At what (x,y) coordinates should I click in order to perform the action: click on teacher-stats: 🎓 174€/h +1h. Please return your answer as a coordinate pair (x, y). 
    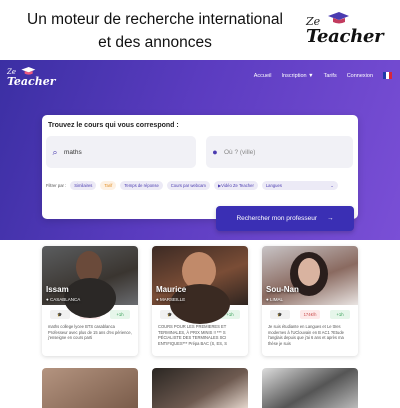
    Looking at the image, I should click on (310, 313).